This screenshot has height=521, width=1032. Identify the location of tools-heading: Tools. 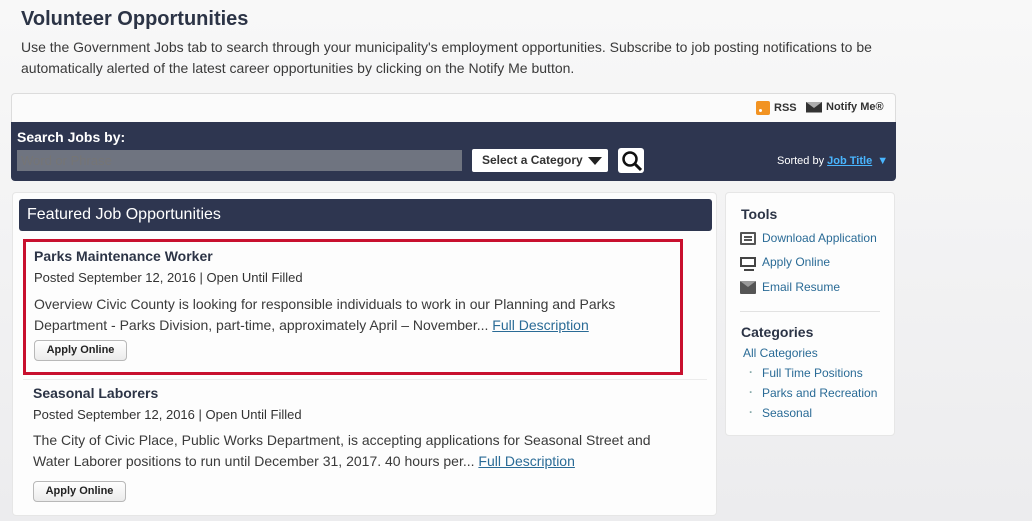
(759, 214).